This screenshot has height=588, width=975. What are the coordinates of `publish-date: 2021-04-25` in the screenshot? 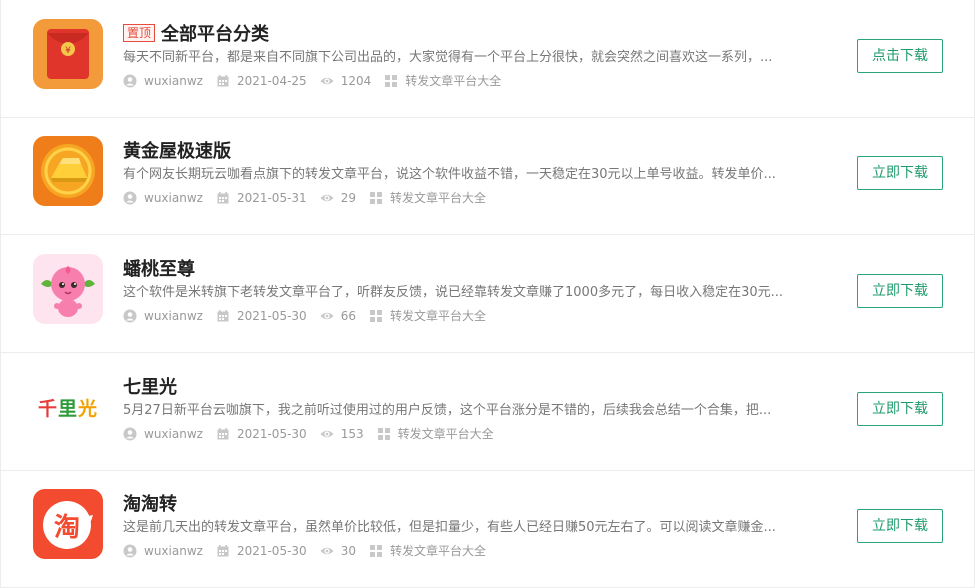 It's located at (271, 81).